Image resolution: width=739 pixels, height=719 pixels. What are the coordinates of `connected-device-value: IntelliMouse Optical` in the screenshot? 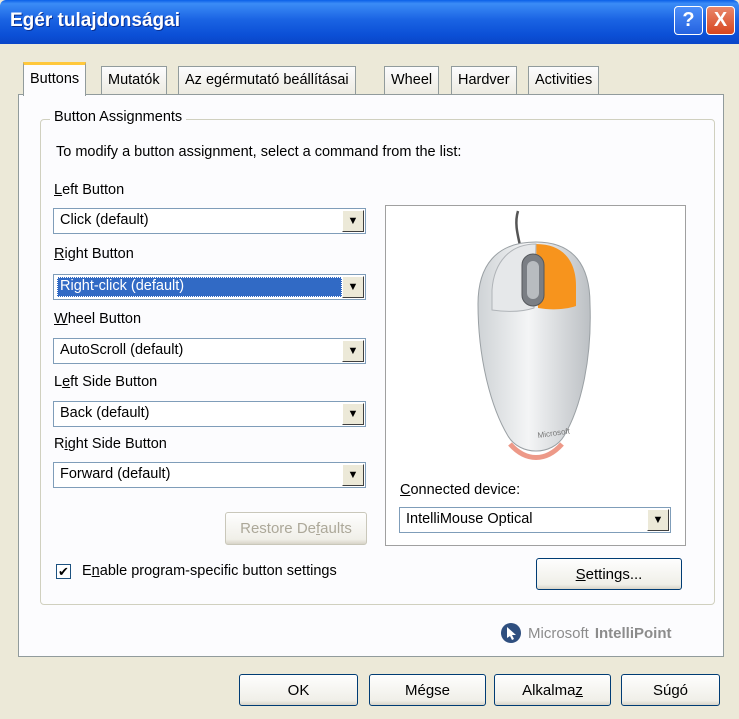 It's located at (469, 519).